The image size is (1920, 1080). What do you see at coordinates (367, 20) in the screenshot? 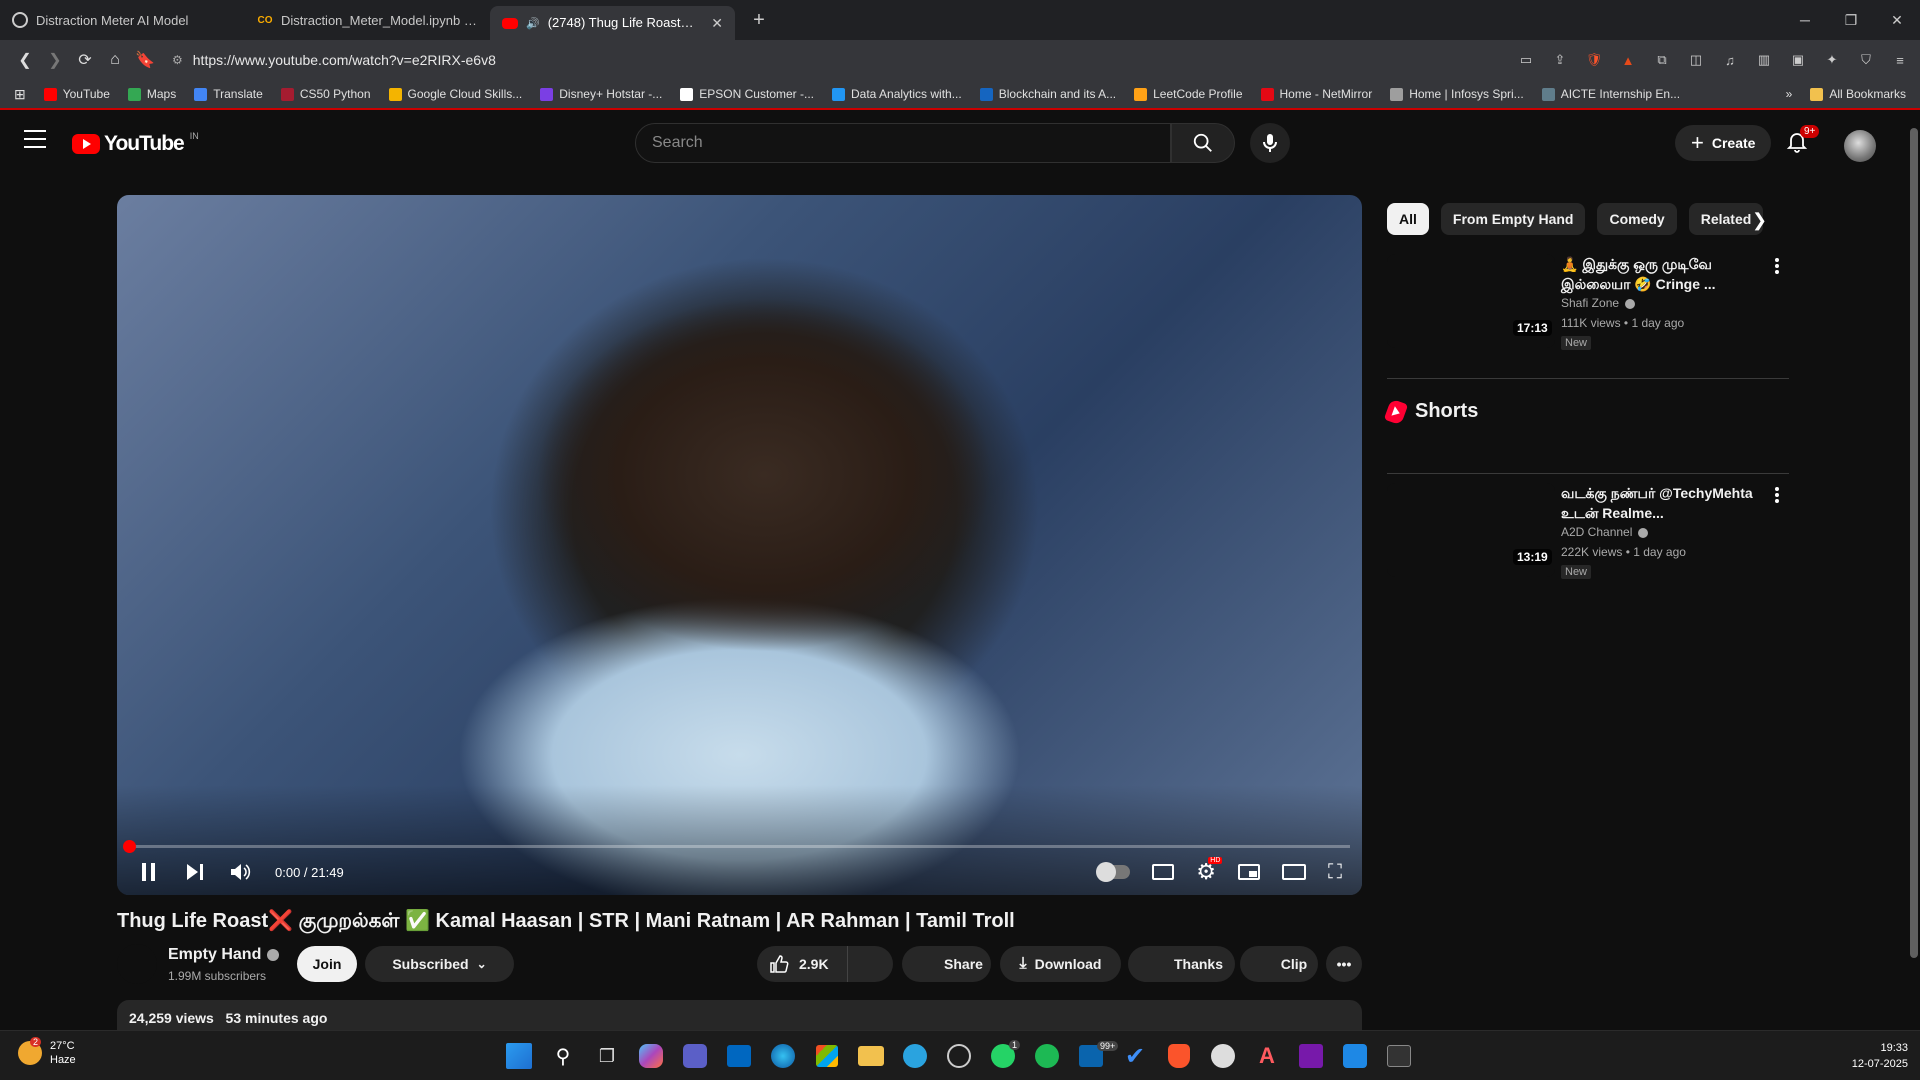
I see `tab-colab: CO Distraction_Meter_Model.ipynb - Col` at bounding box center [367, 20].